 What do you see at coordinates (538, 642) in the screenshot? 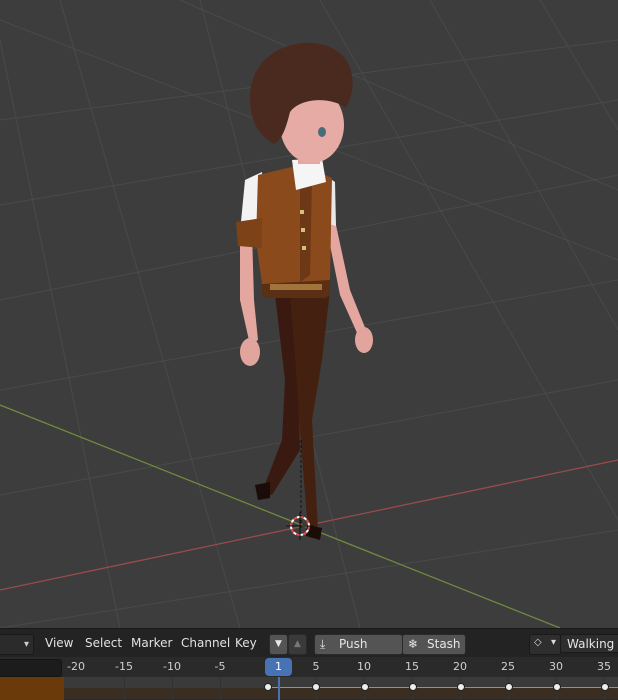
I see `action-icon: ◇` at bounding box center [538, 642].